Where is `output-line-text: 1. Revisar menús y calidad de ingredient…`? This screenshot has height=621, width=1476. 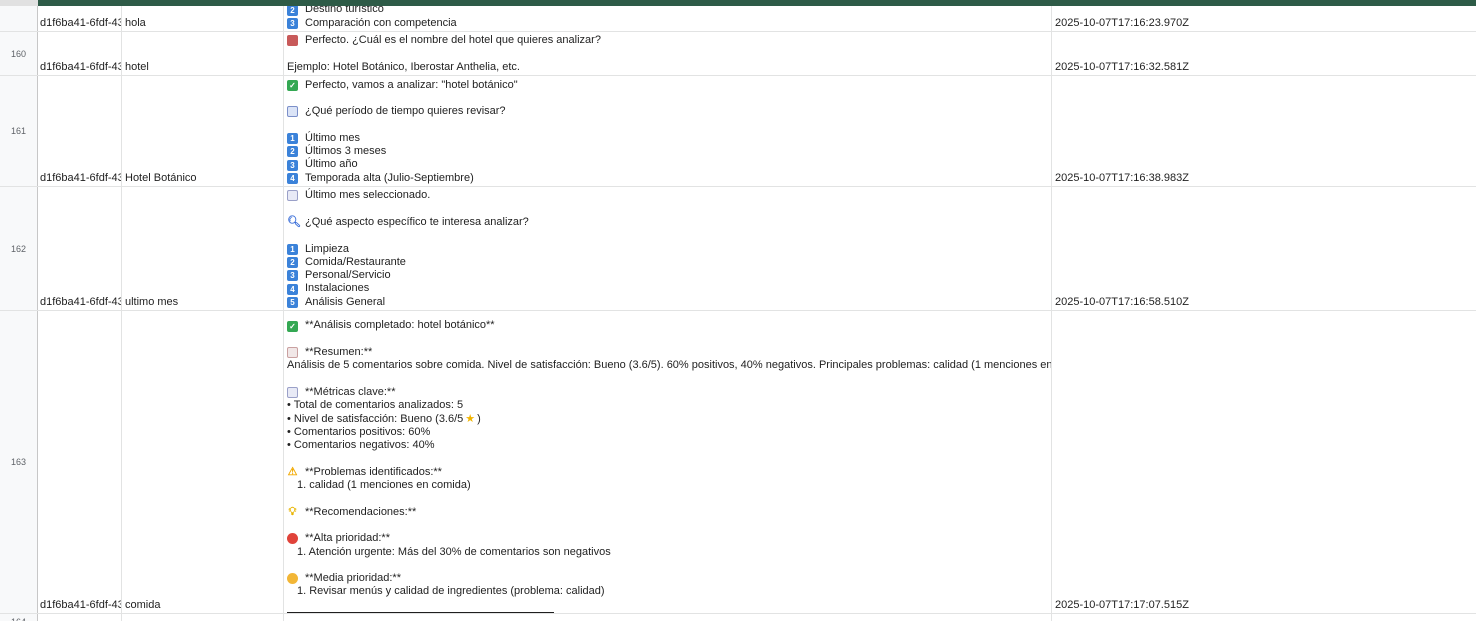 output-line-text: 1. Revisar menús y calidad de ingredient… is located at coordinates (451, 591).